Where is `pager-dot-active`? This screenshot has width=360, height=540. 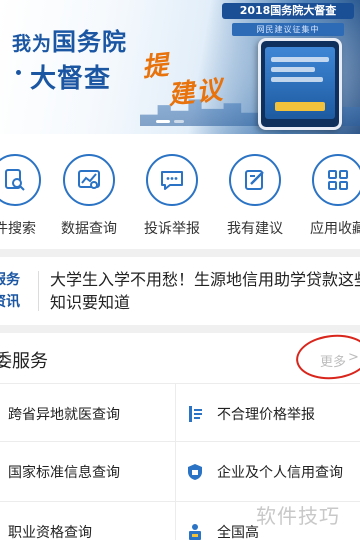
pager-dot-active is located at coordinates (163, 121).